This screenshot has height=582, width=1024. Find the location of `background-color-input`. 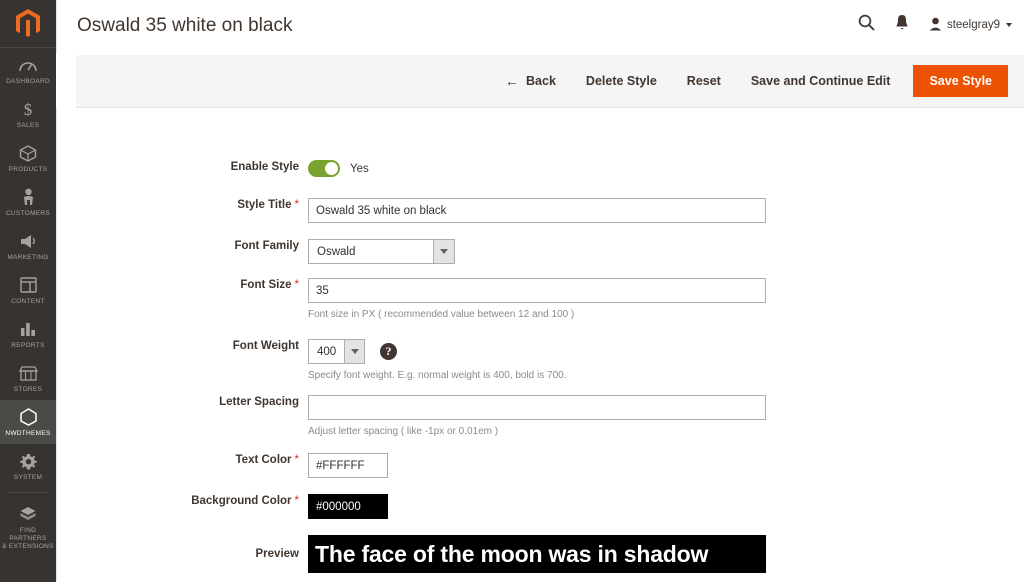

background-color-input is located at coordinates (348, 506).